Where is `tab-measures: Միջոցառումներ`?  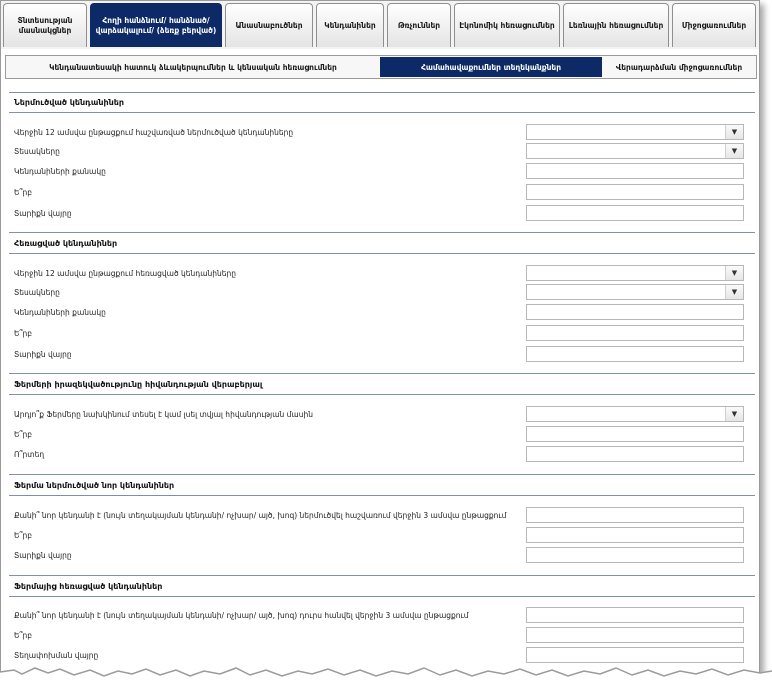
tab-measures: Միջոցառումներ is located at coordinates (714, 25).